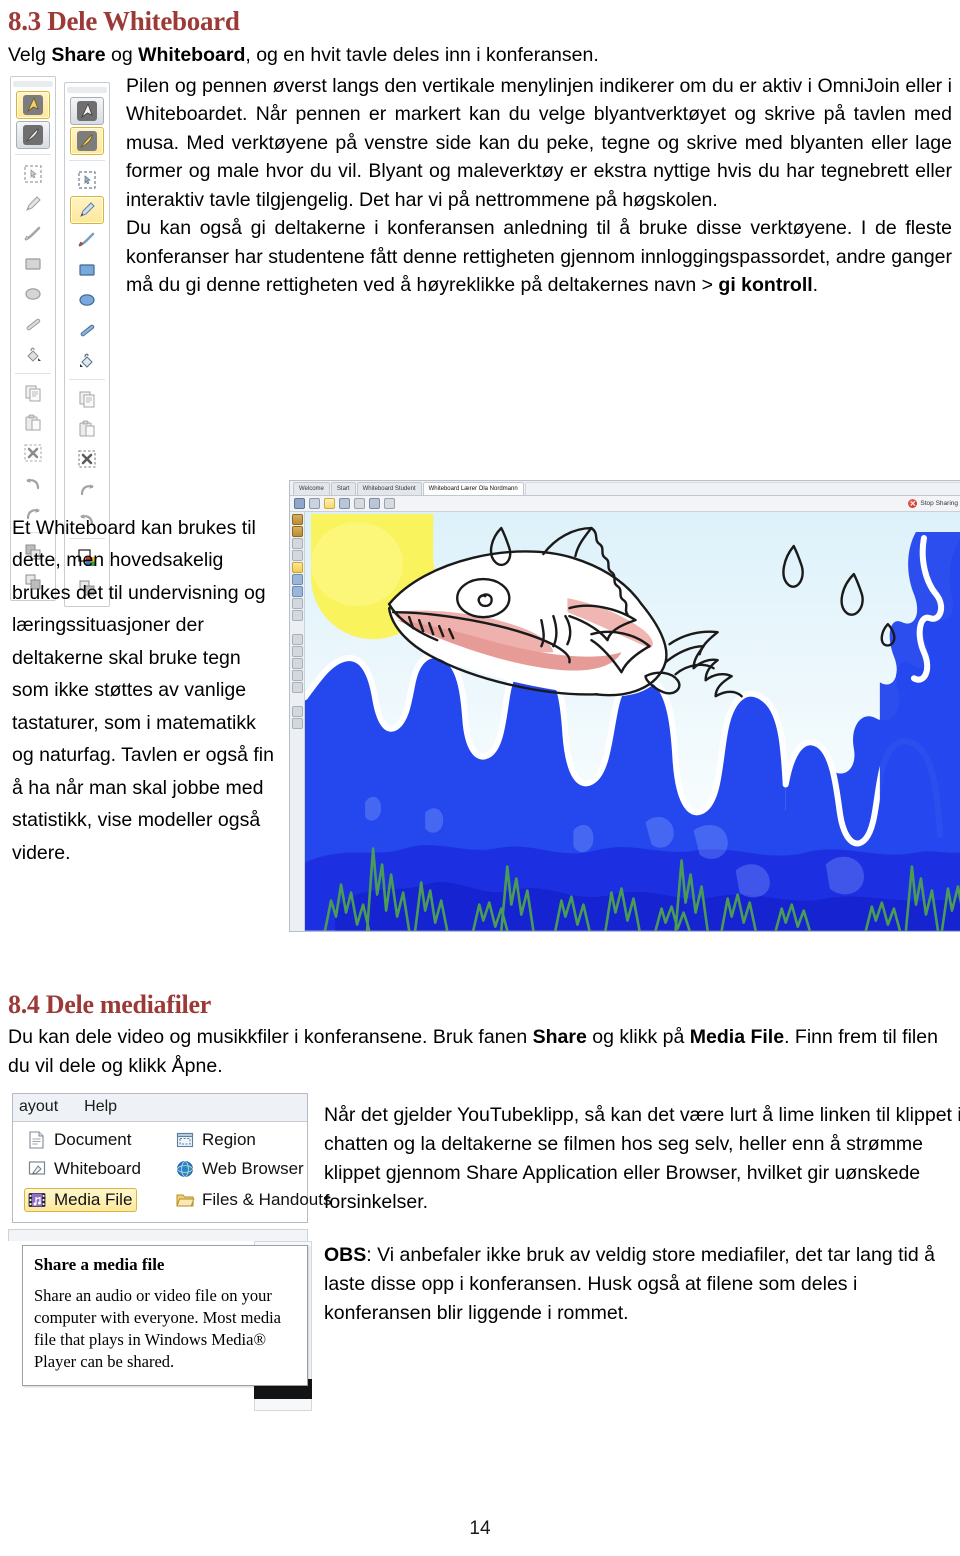 The width and height of the screenshot is (960, 1556). Describe the element at coordinates (359, 503) in the screenshot. I see `grid-icon` at that location.